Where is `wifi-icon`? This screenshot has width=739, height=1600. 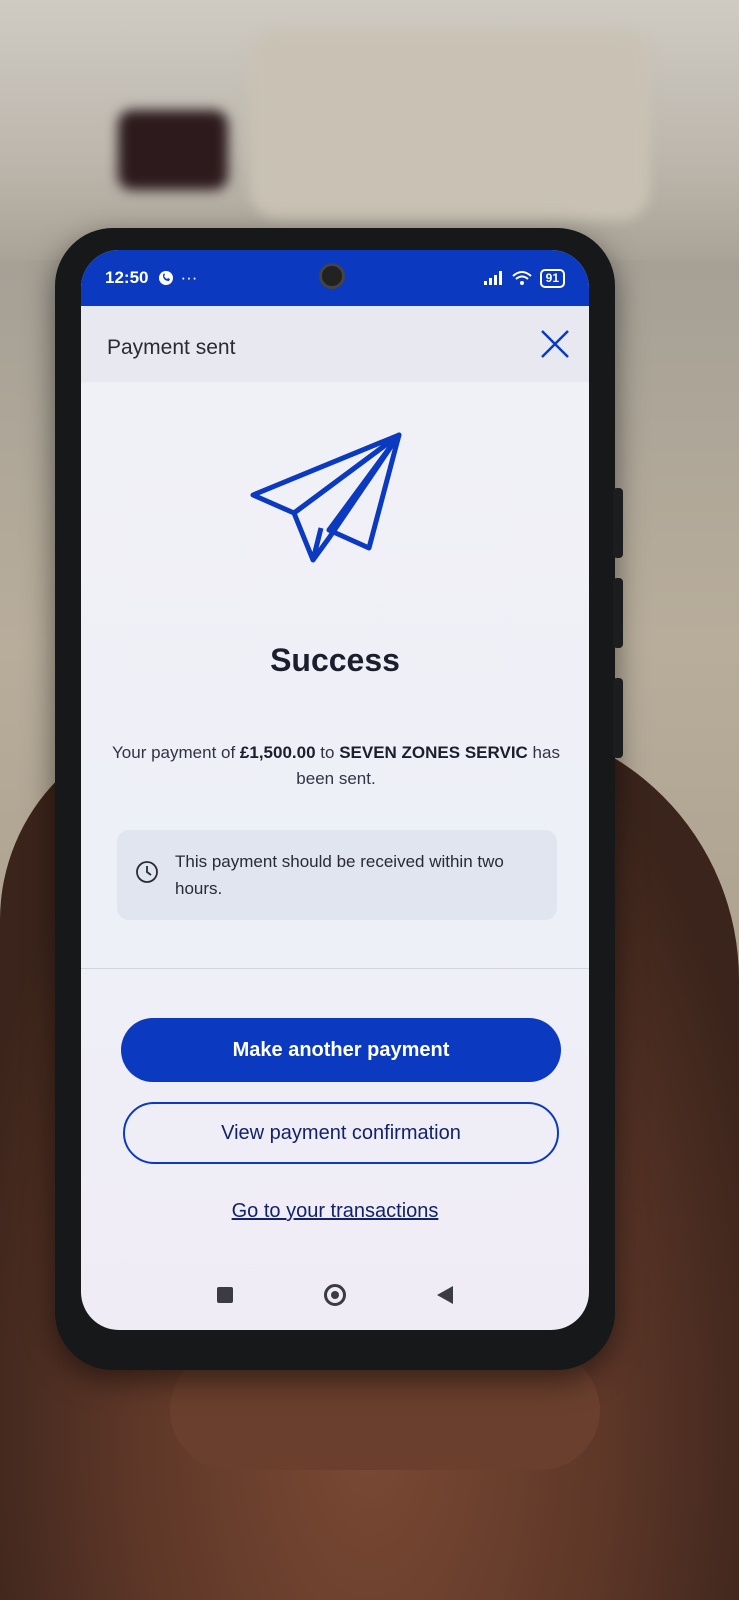 wifi-icon is located at coordinates (521, 278).